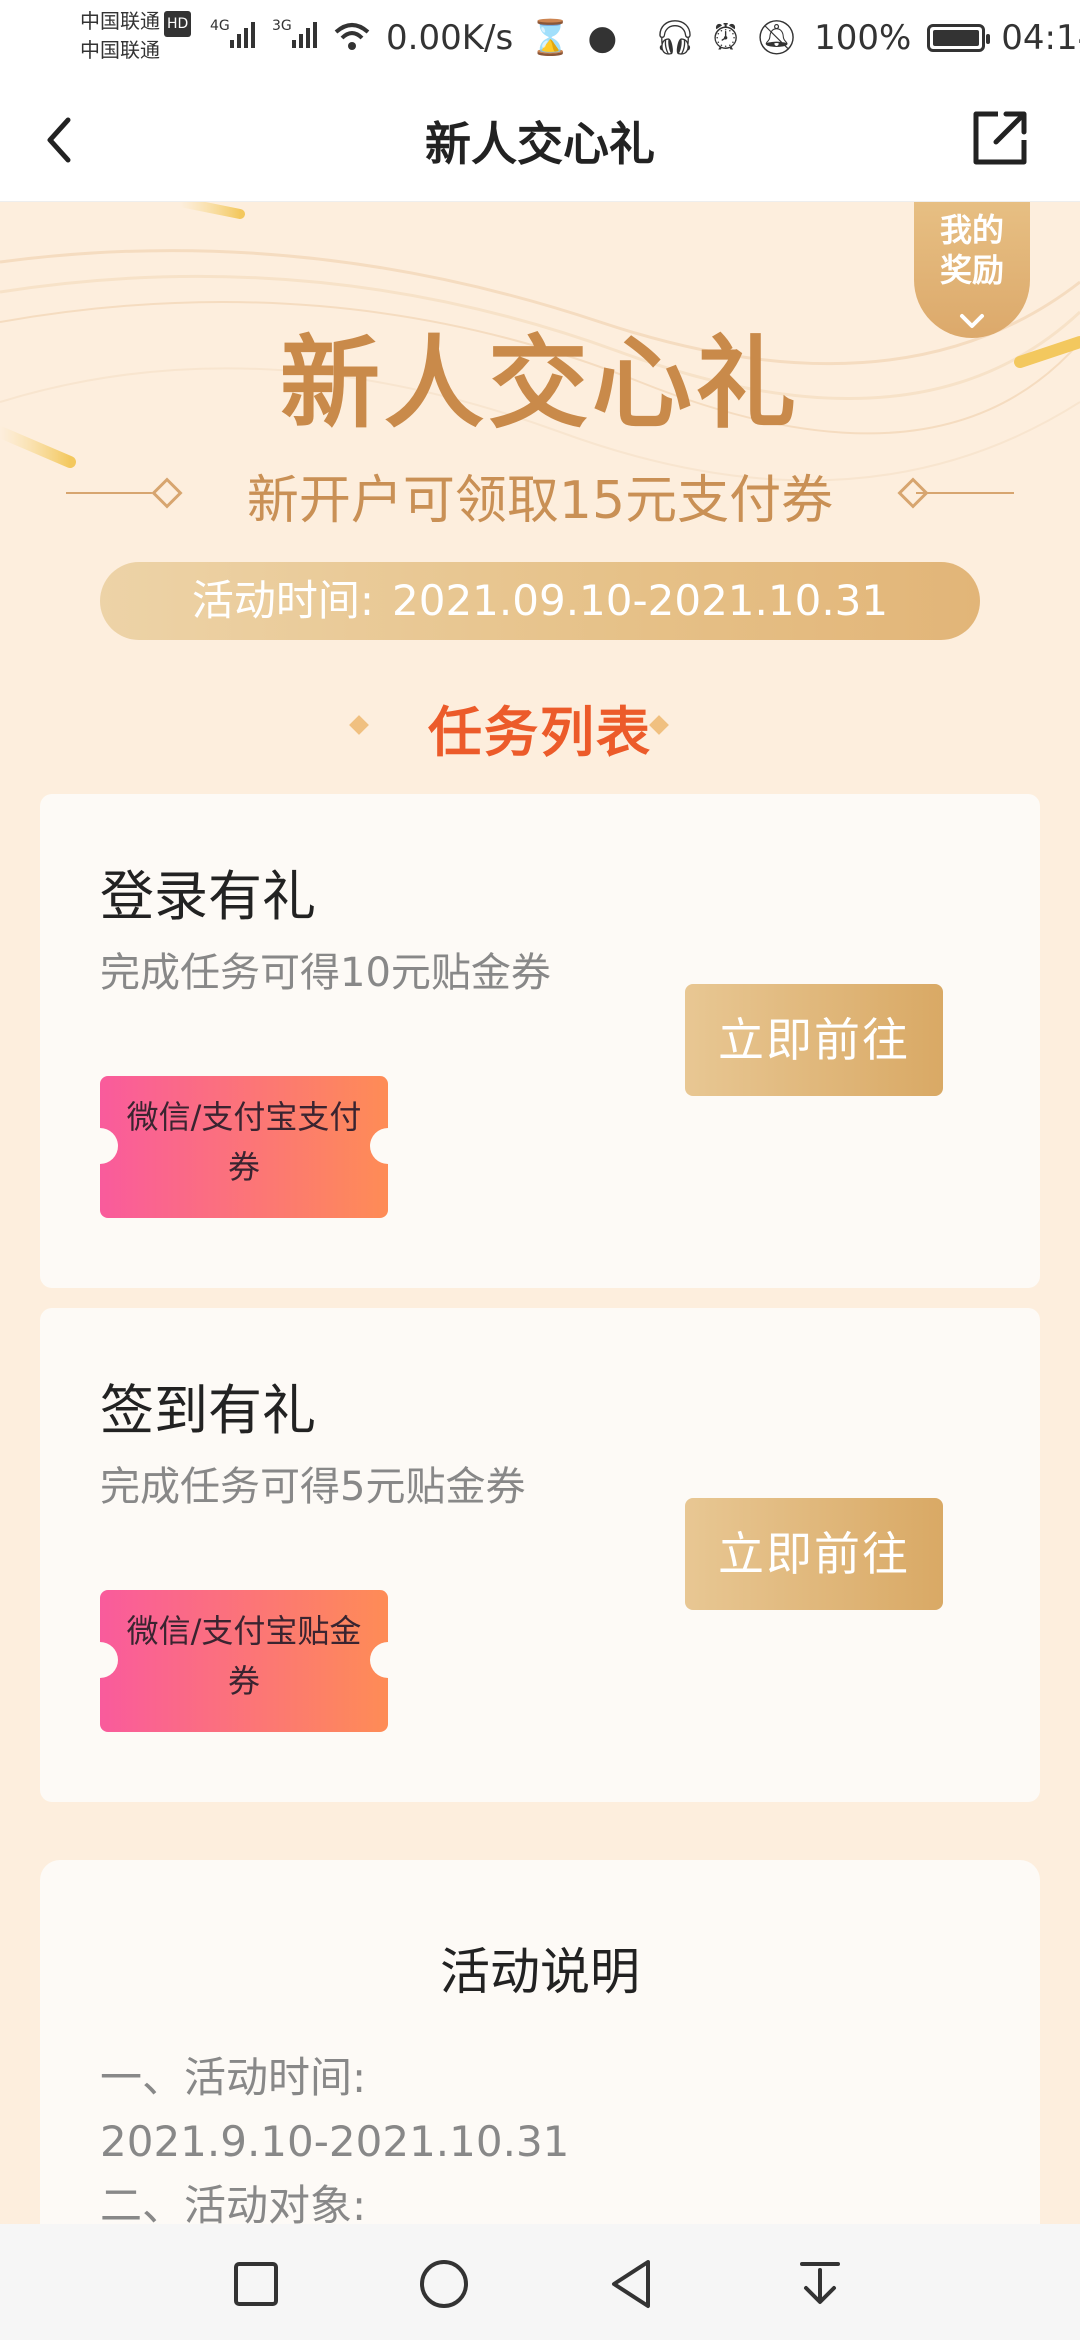  Describe the element at coordinates (550, 38) in the screenshot. I see `hourglass-icon: ⌛` at that location.